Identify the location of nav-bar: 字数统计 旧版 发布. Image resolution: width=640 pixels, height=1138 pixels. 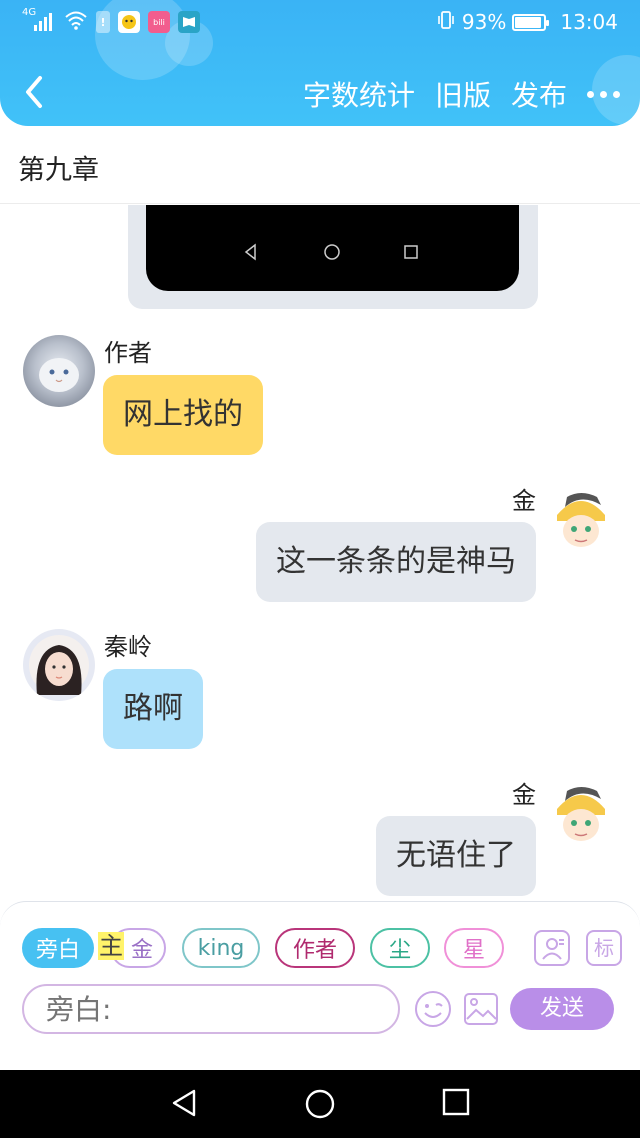
(320, 93).